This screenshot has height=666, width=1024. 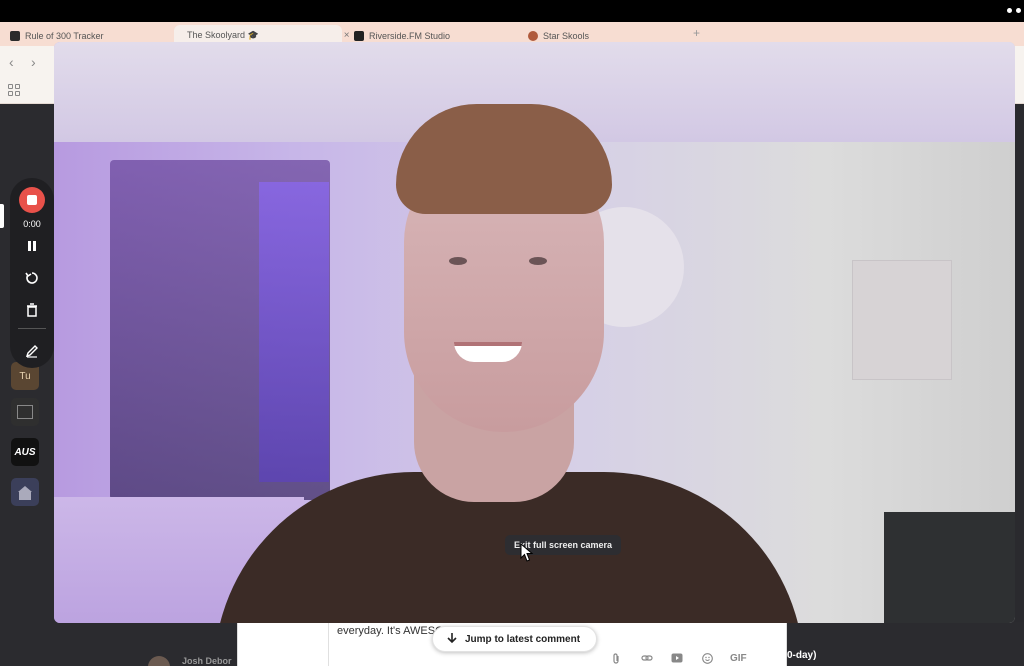 I want to click on person-smile, so click(x=488, y=352).